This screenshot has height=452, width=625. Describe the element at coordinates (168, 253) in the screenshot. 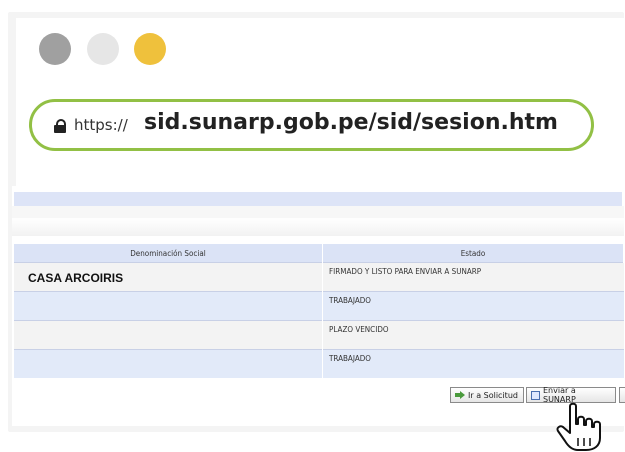

I see `column-header-name: Denominación Social` at that location.